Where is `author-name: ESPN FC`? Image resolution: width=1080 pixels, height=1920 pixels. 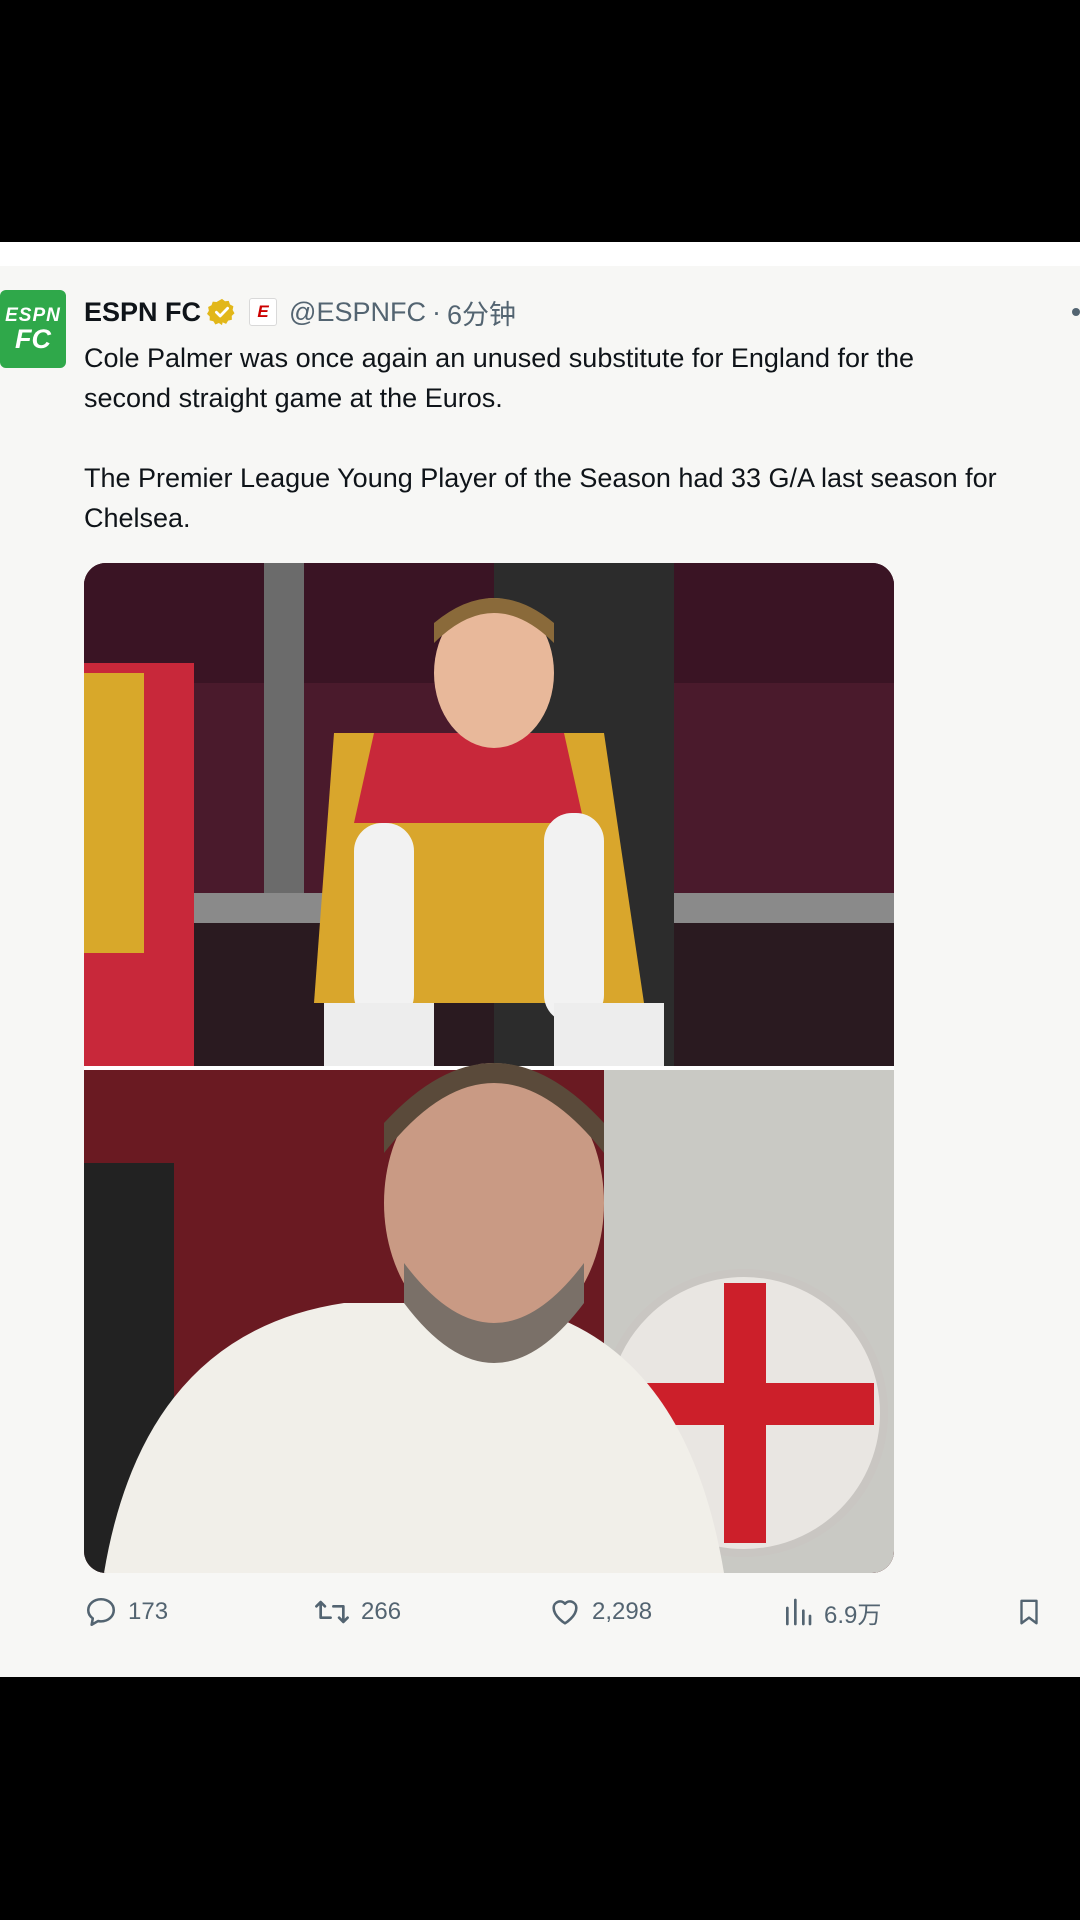
author-name: ESPN FC is located at coordinates (142, 312).